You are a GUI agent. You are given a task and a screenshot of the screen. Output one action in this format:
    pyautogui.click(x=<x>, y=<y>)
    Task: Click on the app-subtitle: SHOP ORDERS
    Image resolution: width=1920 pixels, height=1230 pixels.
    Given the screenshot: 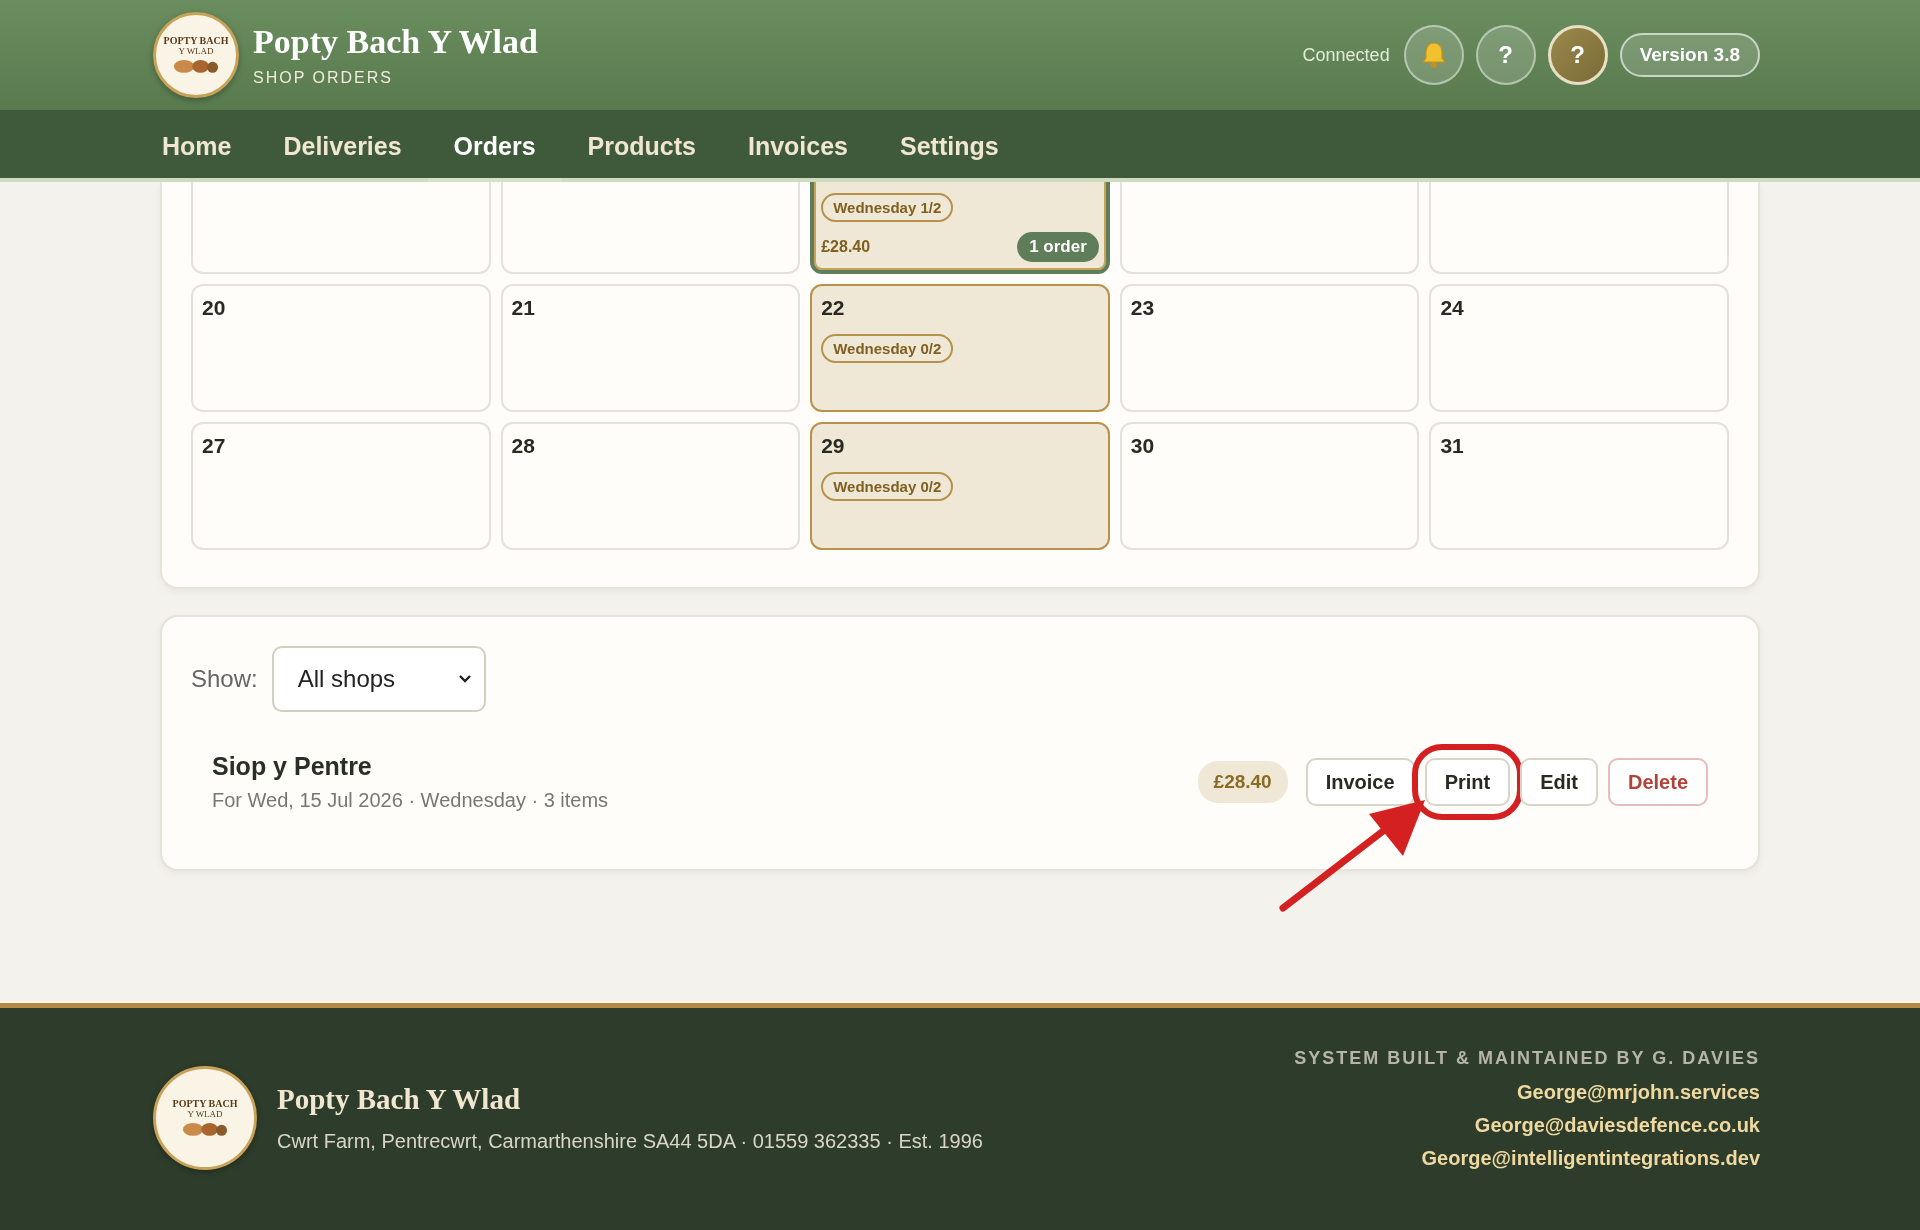 What is the action you would take?
    pyautogui.click(x=323, y=78)
    